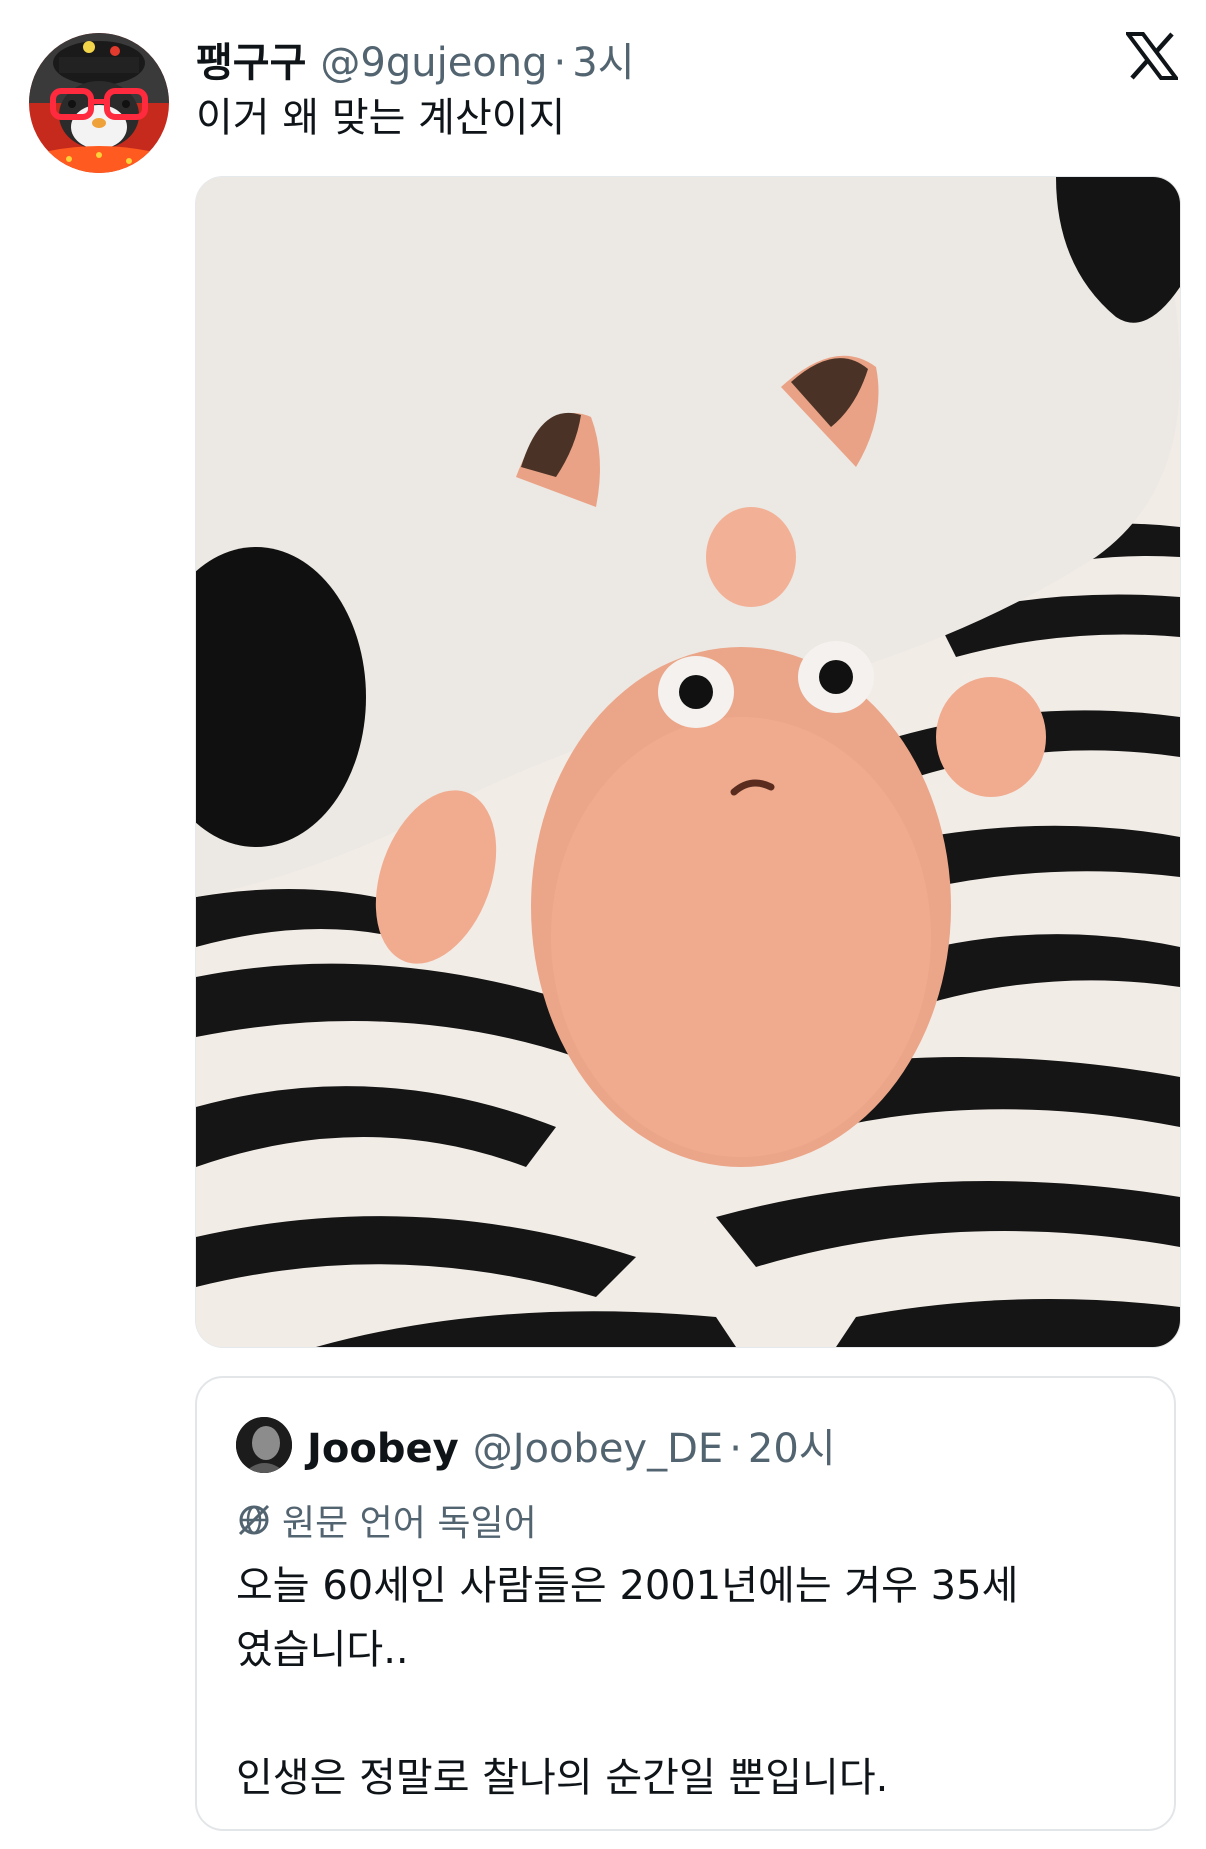 The width and height of the screenshot is (1206, 1849). Describe the element at coordinates (562, 1778) in the screenshot. I see `quoted-text-line: 인생은 정말로 찰나의 순간일 뿐입니다.` at that location.